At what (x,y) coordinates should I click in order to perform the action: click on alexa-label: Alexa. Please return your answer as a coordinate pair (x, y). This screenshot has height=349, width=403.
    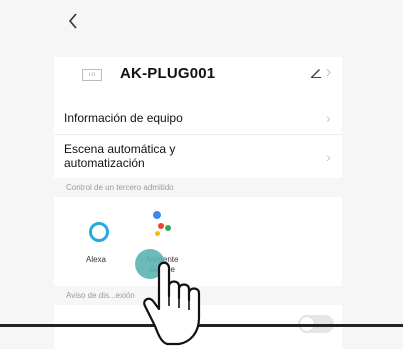
    Looking at the image, I should click on (95, 259).